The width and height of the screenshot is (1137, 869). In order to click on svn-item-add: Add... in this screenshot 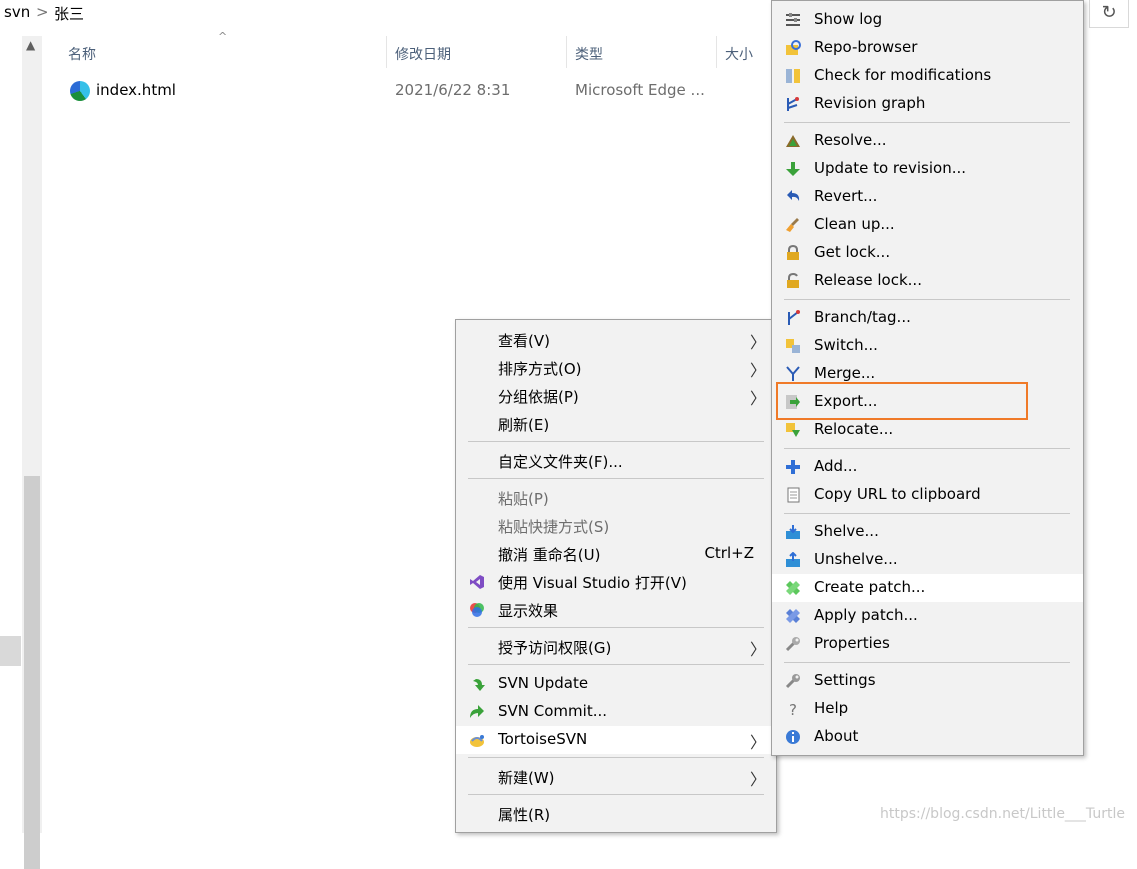, I will do `click(927, 467)`.